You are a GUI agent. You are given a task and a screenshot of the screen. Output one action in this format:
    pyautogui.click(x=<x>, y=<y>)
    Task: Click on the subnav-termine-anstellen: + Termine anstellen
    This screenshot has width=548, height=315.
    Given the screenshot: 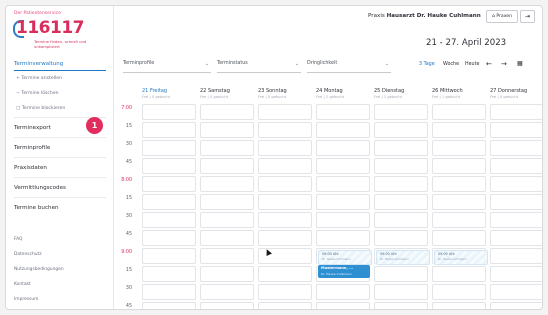 What is the action you would take?
    pyautogui.click(x=39, y=78)
    